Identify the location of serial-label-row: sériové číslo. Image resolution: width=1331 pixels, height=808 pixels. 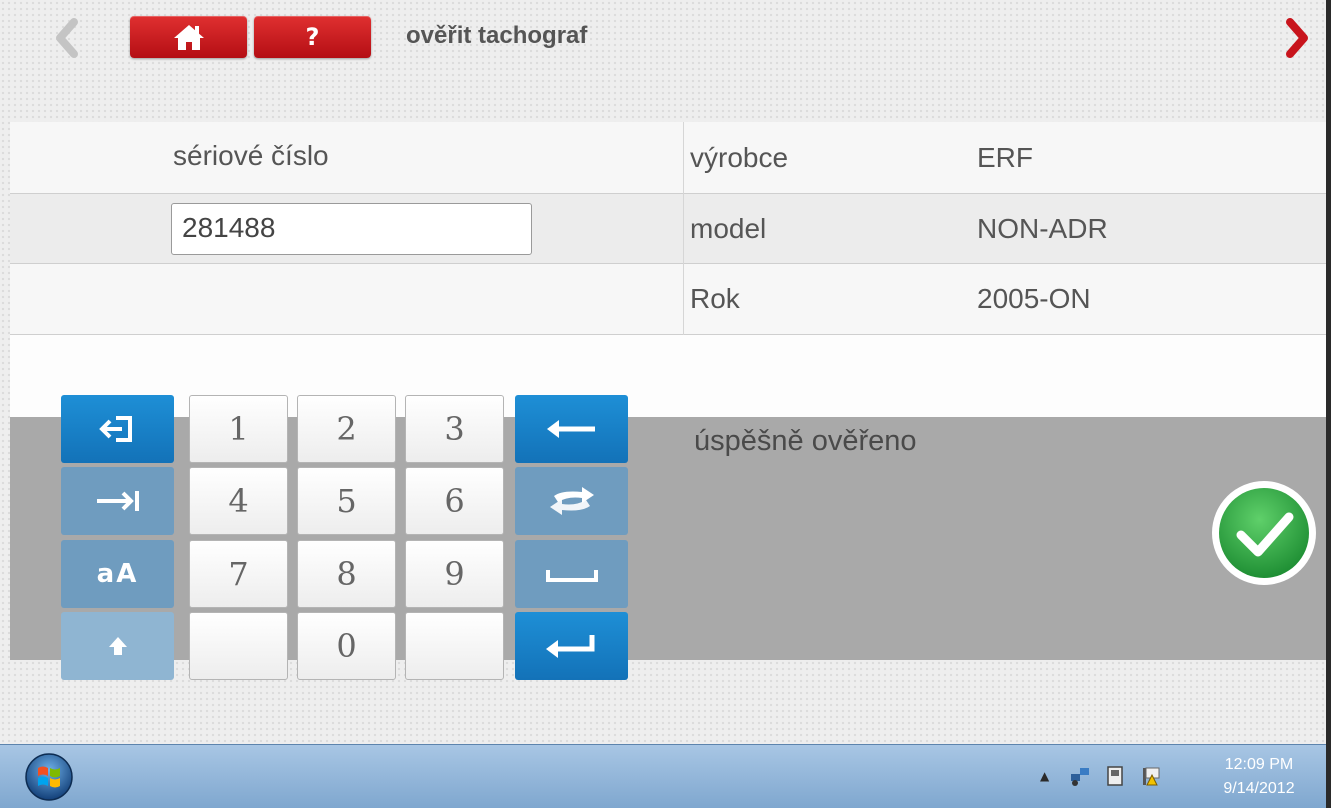
(346, 158).